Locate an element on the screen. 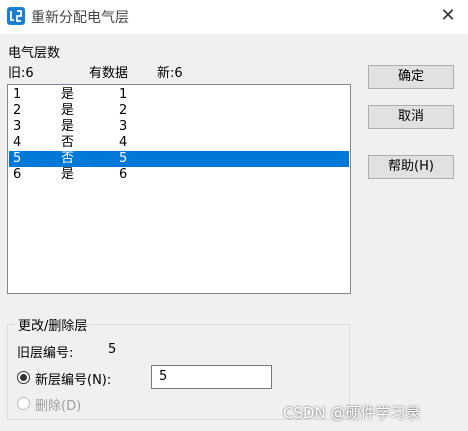  modify-group-title: 更改/删除层 is located at coordinates (53, 324).